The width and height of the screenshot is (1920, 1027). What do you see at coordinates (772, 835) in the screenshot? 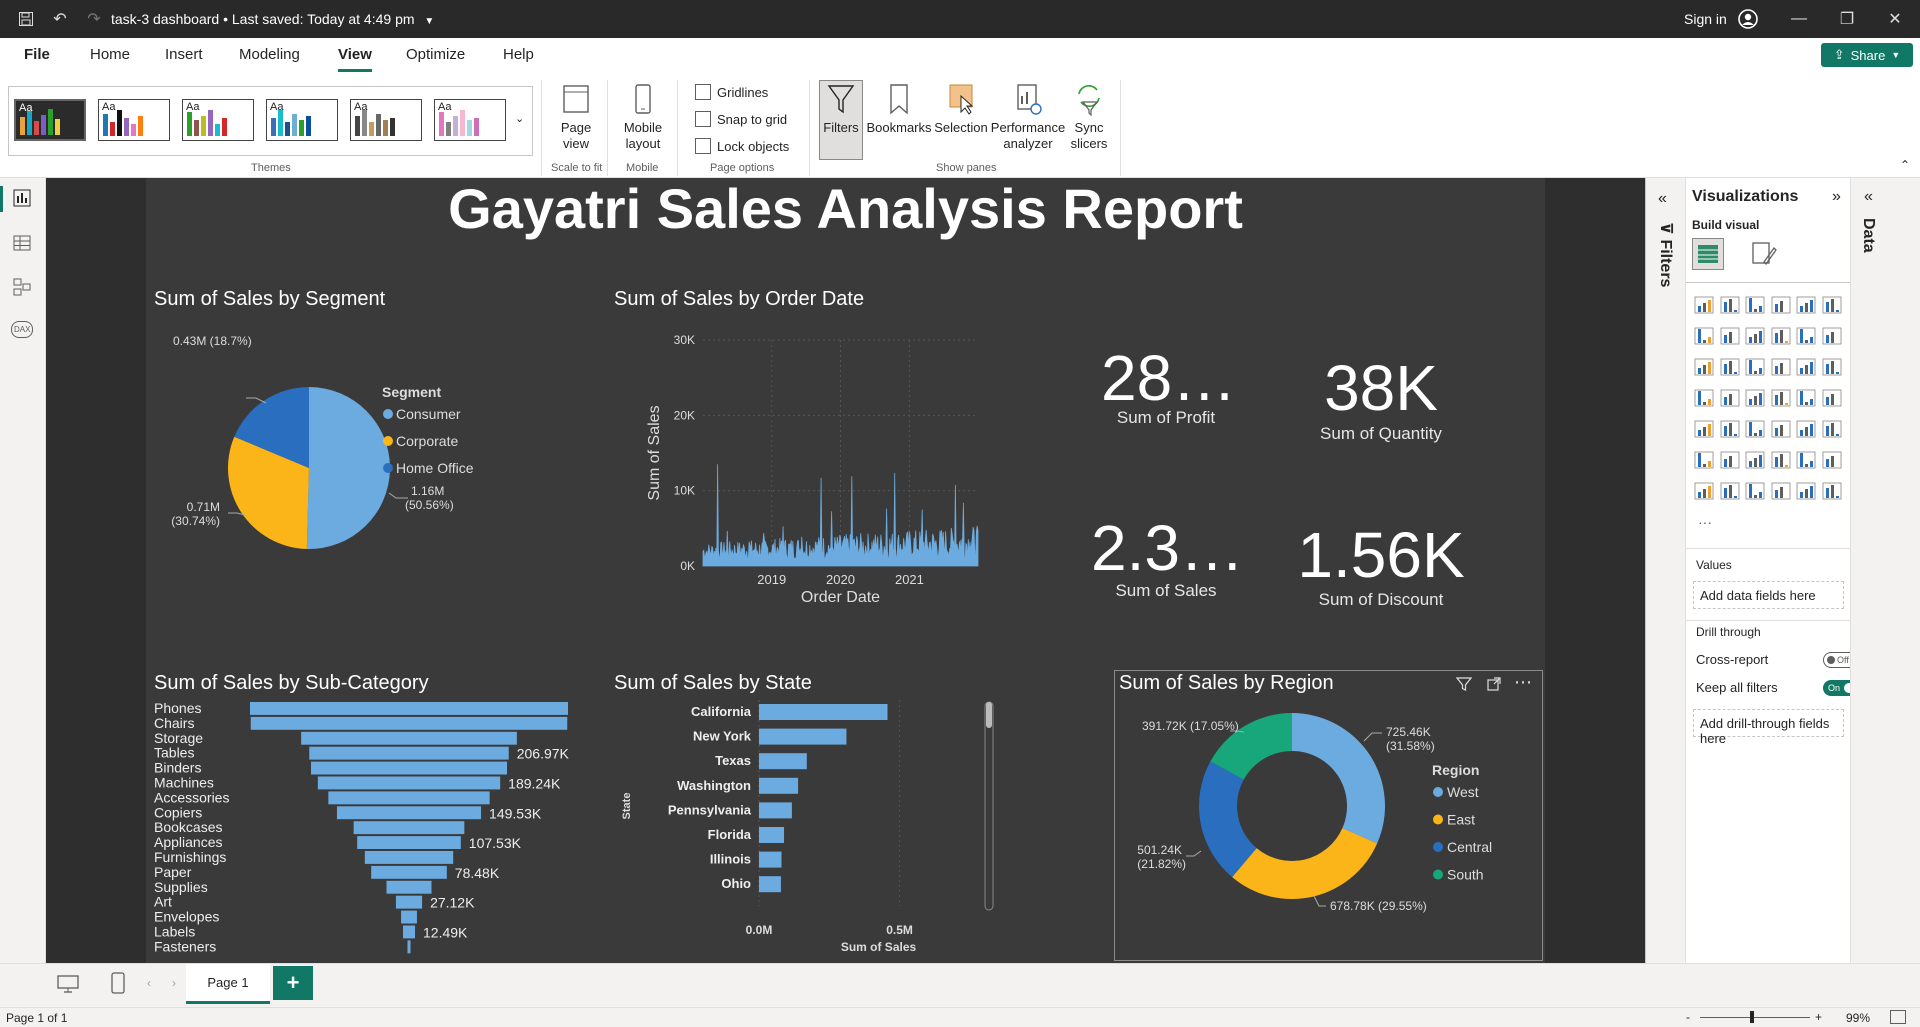
I see `state-bar-florida` at bounding box center [772, 835].